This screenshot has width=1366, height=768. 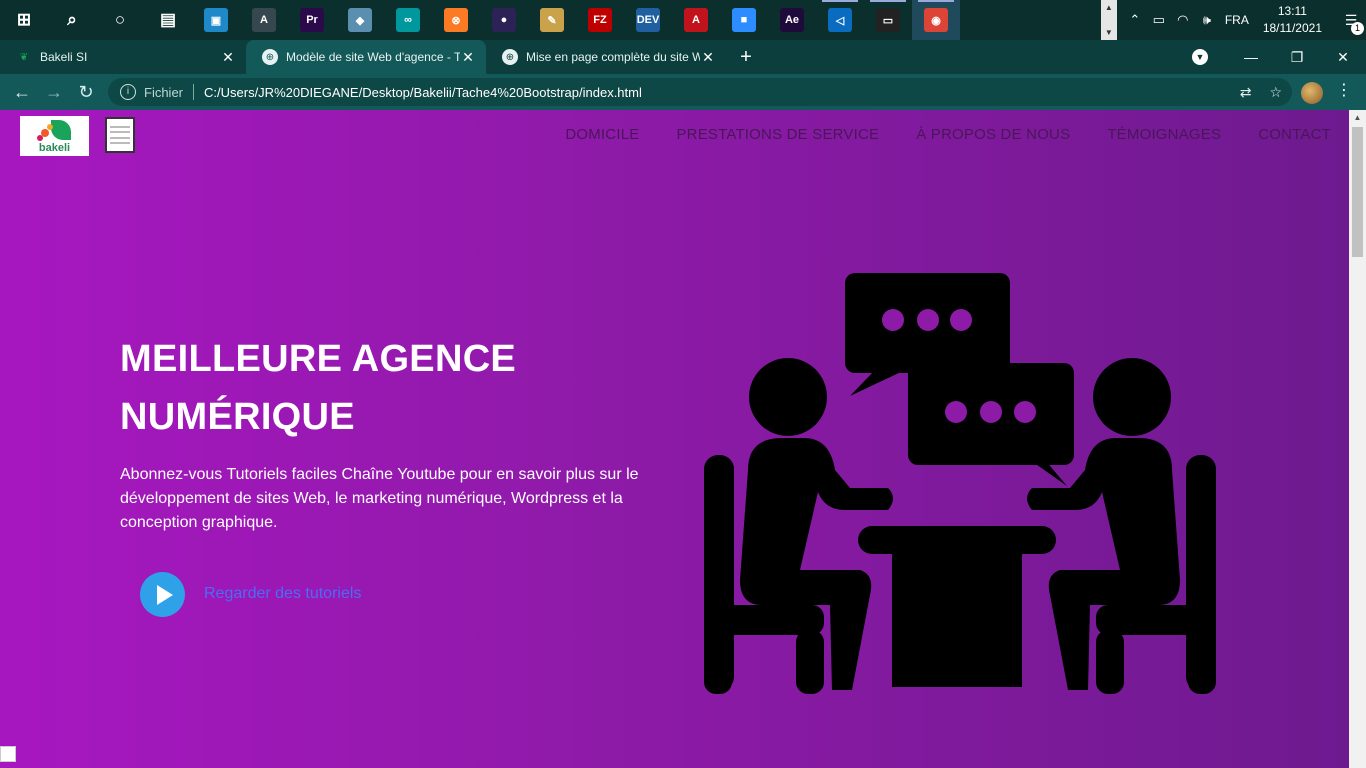 What do you see at coordinates (64, 57) in the screenshot?
I see `tab-title: Bakeli SI` at bounding box center [64, 57].